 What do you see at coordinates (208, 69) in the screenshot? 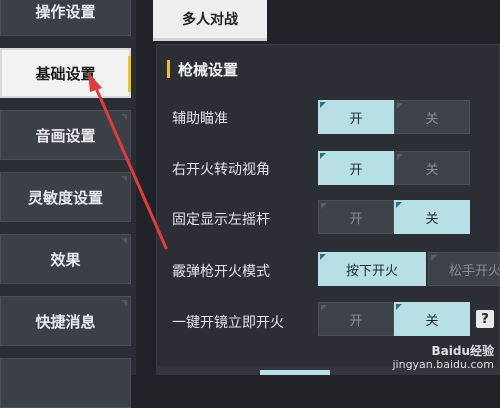
I see `section-title: 枪械设置` at bounding box center [208, 69].